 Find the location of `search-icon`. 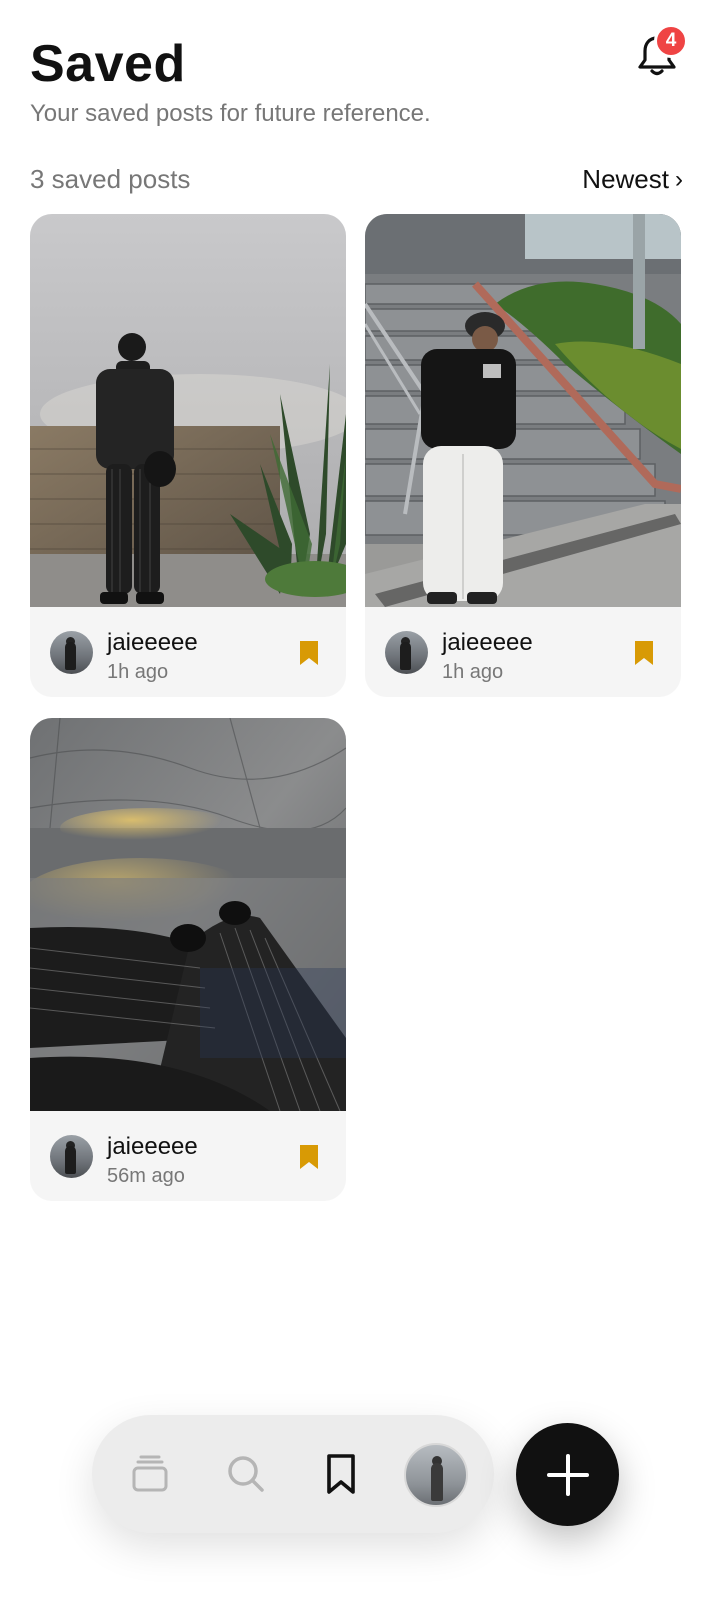

search-icon is located at coordinates (246, 1474).